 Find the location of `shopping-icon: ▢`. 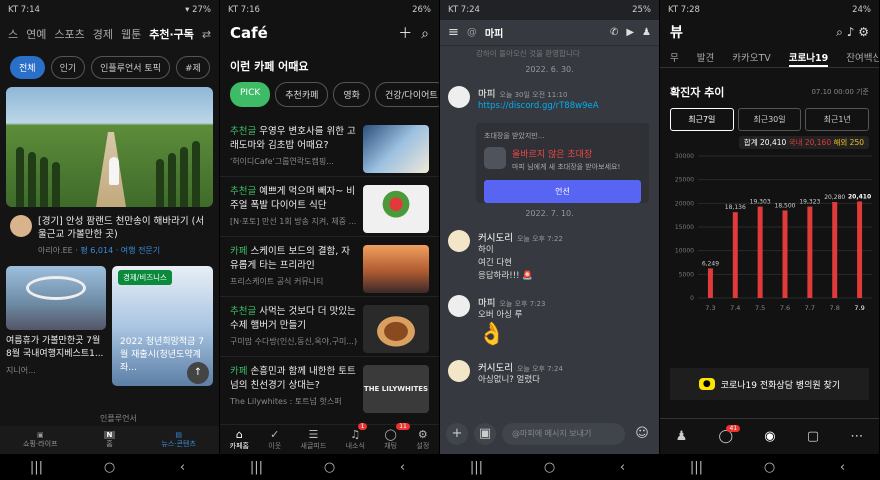

shopping-icon: ▢ is located at coordinates (813, 436).